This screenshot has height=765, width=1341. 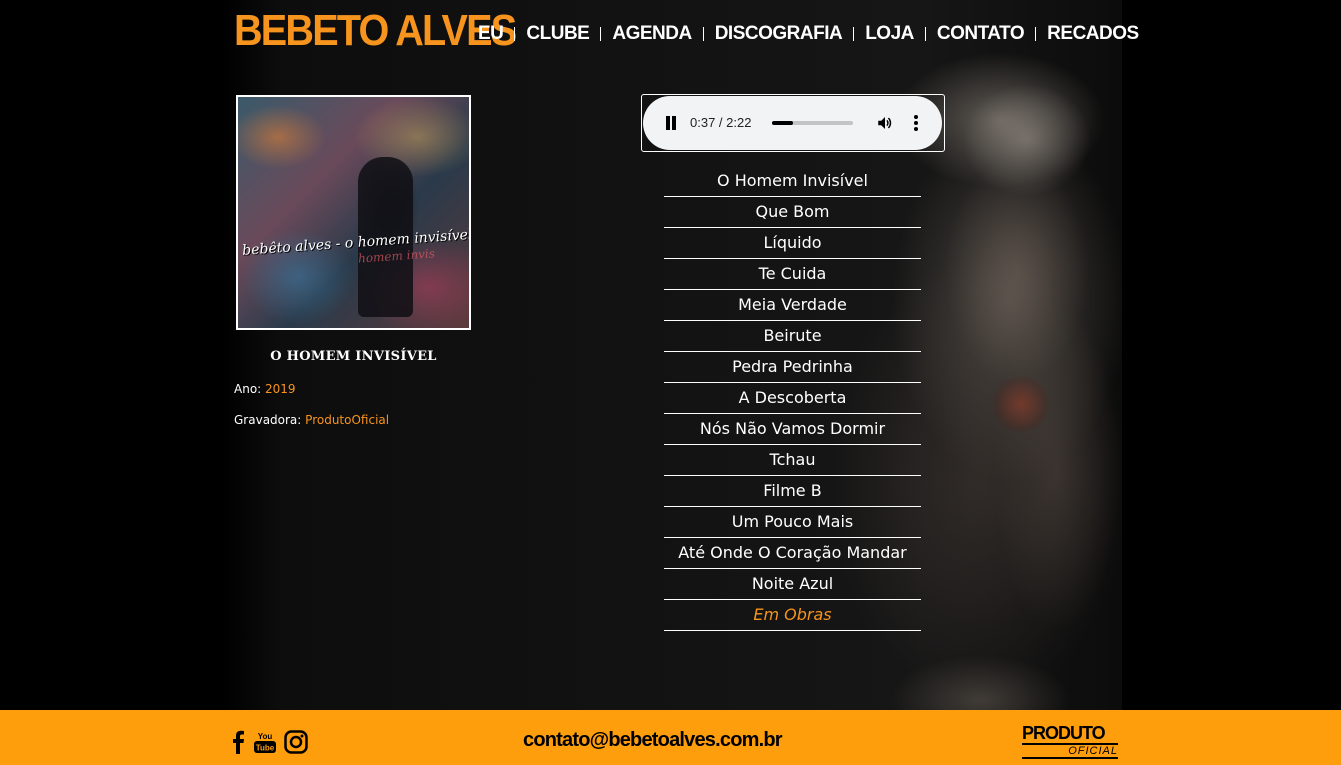 I want to click on produto-logo-line1: PRODUTO, so click(x=1064, y=733).